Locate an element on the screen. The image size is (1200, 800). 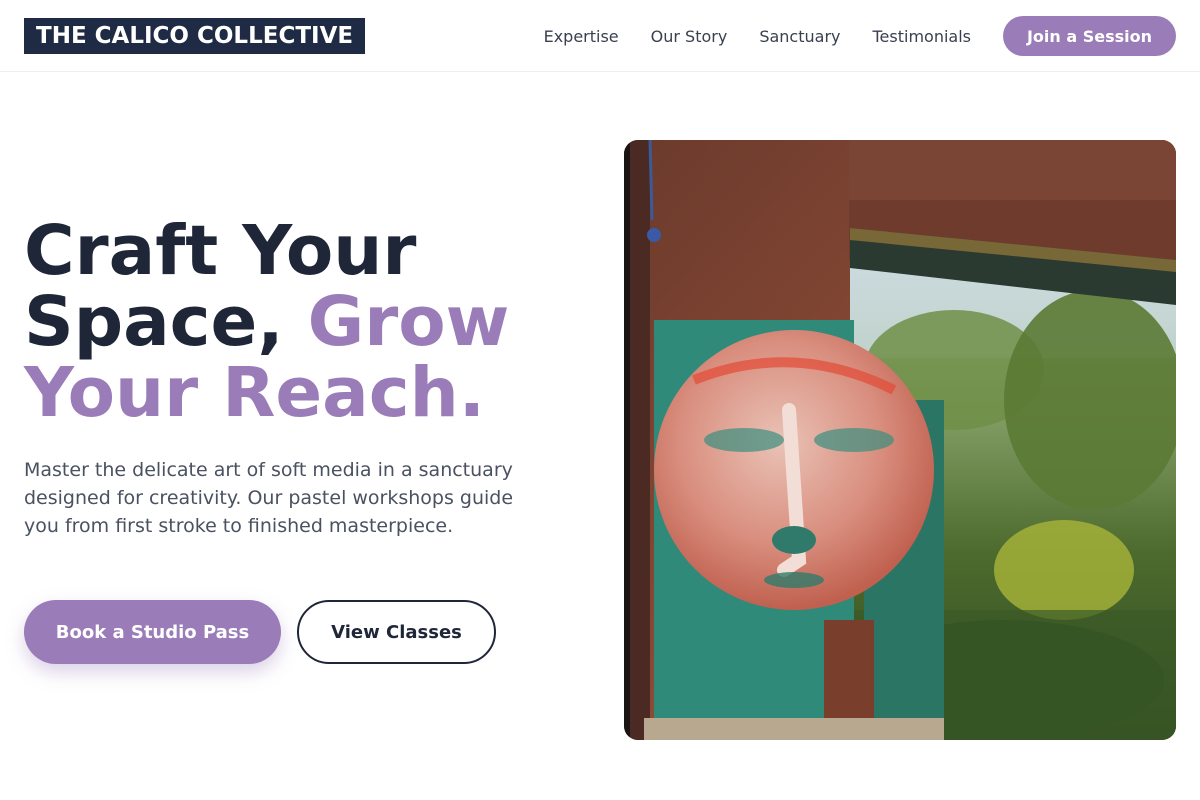
join-session-button: Join a Session is located at coordinates (1089, 36).